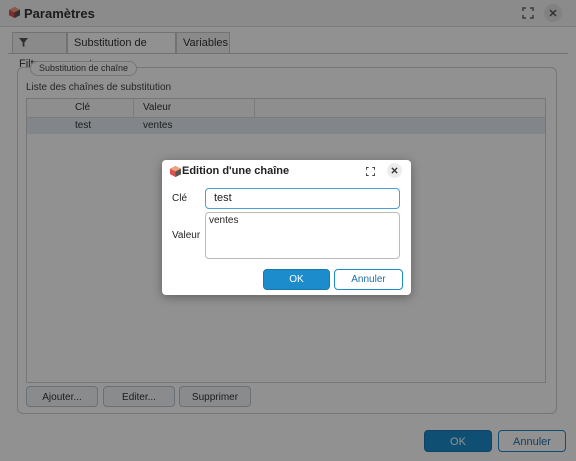 Image resolution: width=576 pixels, height=461 pixels. What do you see at coordinates (175, 171) in the screenshot?
I see `app-cube-icon` at bounding box center [175, 171].